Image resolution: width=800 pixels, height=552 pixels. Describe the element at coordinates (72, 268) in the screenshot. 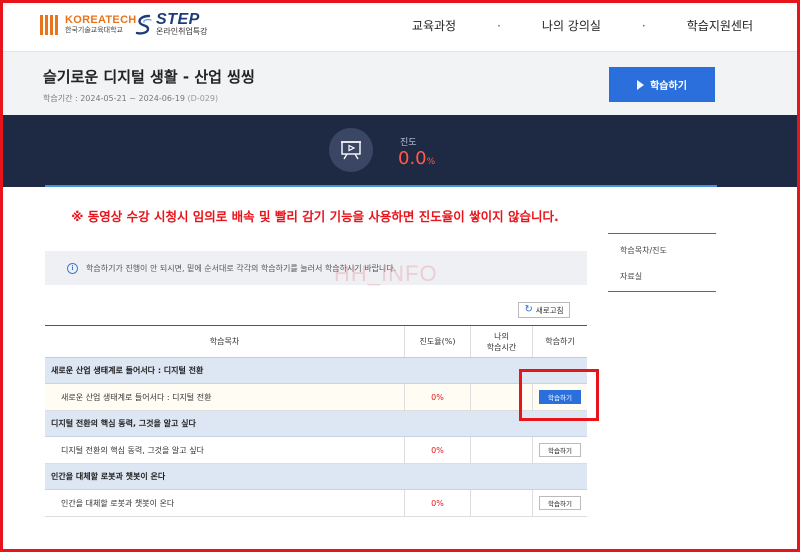

I see `info-icon: i` at that location.